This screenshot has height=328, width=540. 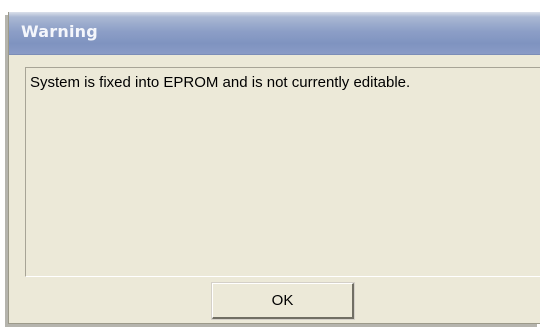 What do you see at coordinates (283, 301) in the screenshot?
I see `ok-button: OK` at bounding box center [283, 301].